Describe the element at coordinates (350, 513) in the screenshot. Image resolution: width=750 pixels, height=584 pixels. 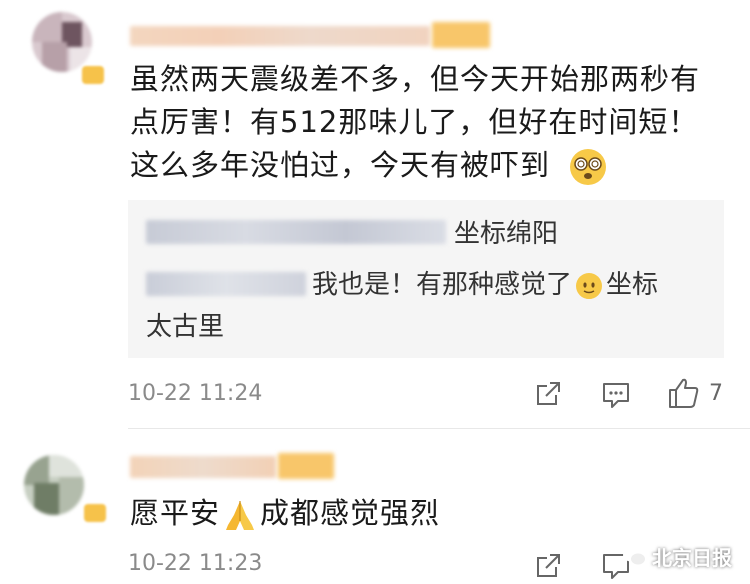
I see `comment-text-part: 成都感觉强烈` at that location.